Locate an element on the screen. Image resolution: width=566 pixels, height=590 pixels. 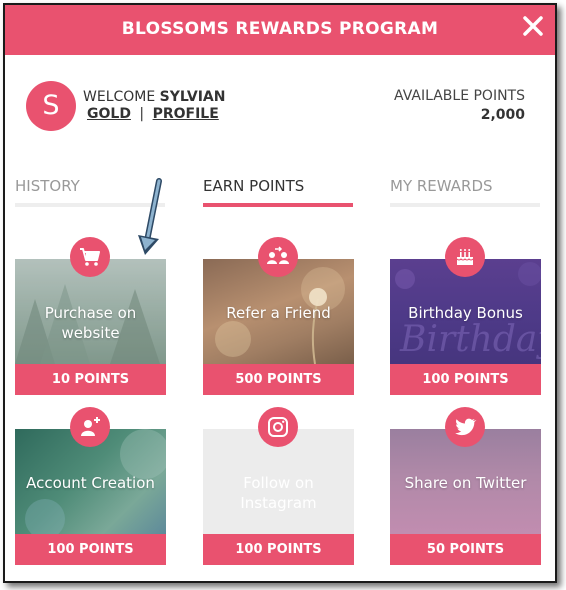
refer-friend-icon is located at coordinates (278, 255).